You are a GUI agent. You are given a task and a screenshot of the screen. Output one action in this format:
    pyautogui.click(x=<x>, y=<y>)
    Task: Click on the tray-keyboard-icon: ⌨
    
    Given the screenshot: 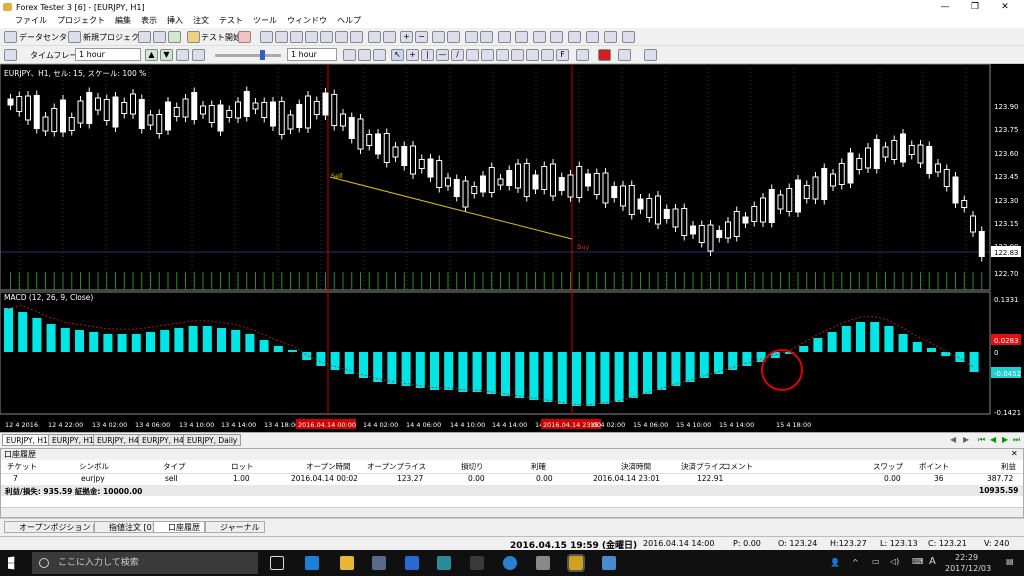 What is the action you would take?
    pyautogui.click(x=918, y=561)
    